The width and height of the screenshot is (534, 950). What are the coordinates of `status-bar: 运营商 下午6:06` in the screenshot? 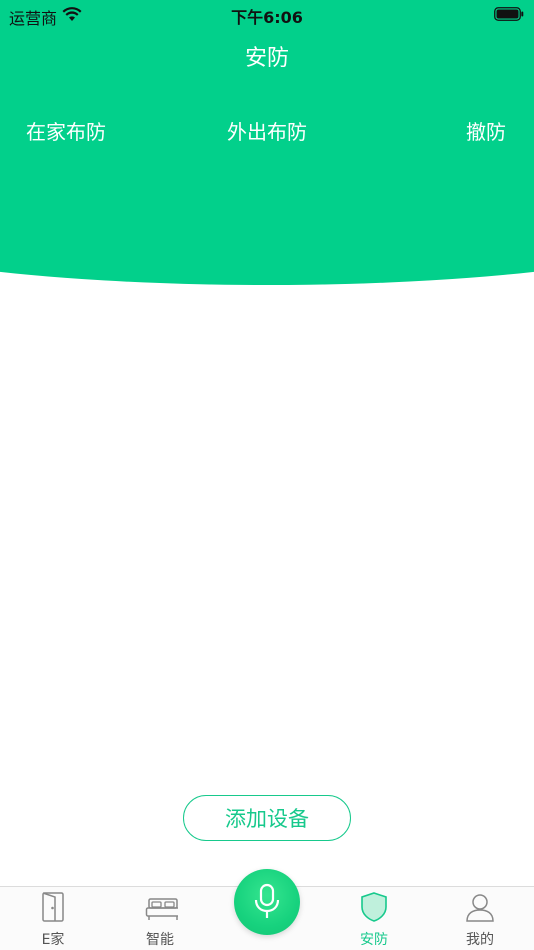 It's located at (267, 14).